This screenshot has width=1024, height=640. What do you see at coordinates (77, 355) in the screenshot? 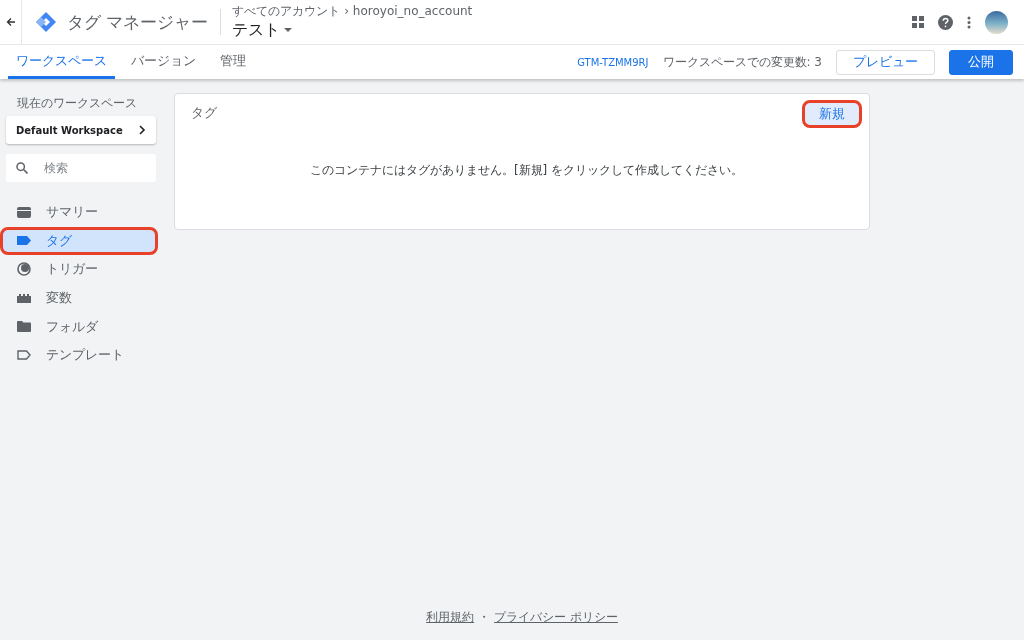
I see `nav-item: テンプレート` at bounding box center [77, 355].